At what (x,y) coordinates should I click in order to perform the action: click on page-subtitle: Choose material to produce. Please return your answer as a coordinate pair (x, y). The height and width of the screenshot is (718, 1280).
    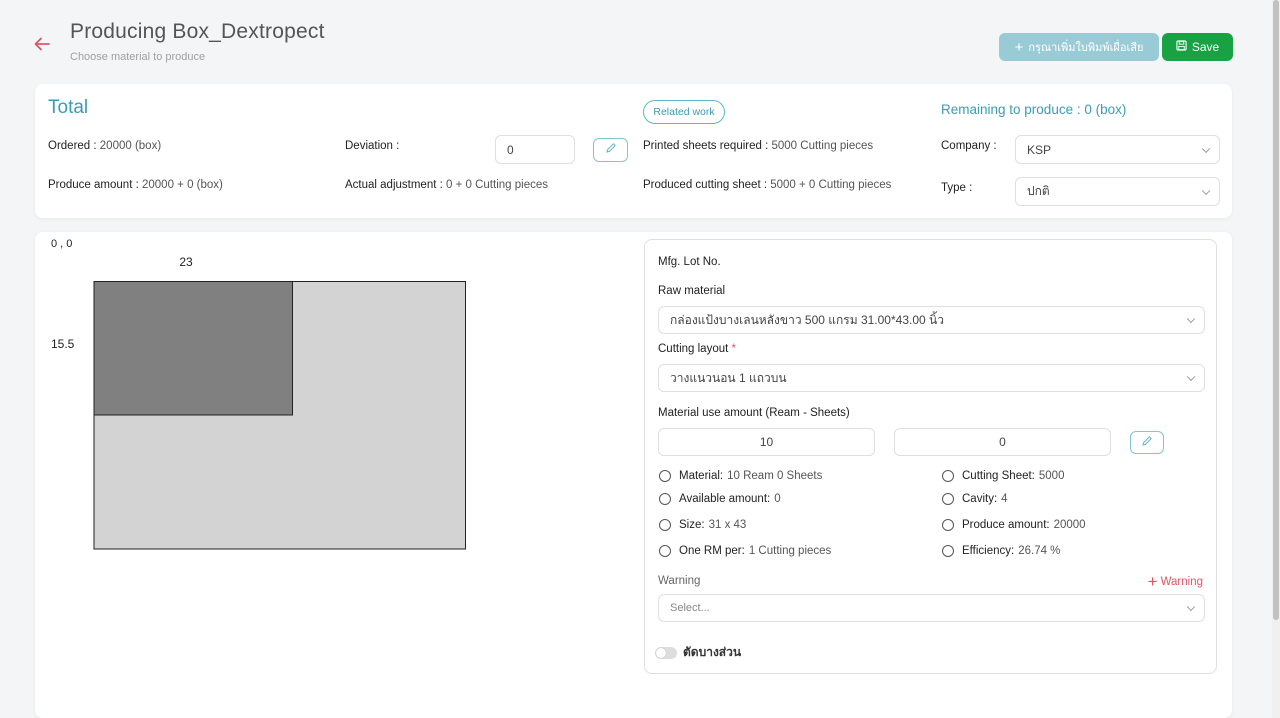
    Looking at the image, I should click on (138, 57).